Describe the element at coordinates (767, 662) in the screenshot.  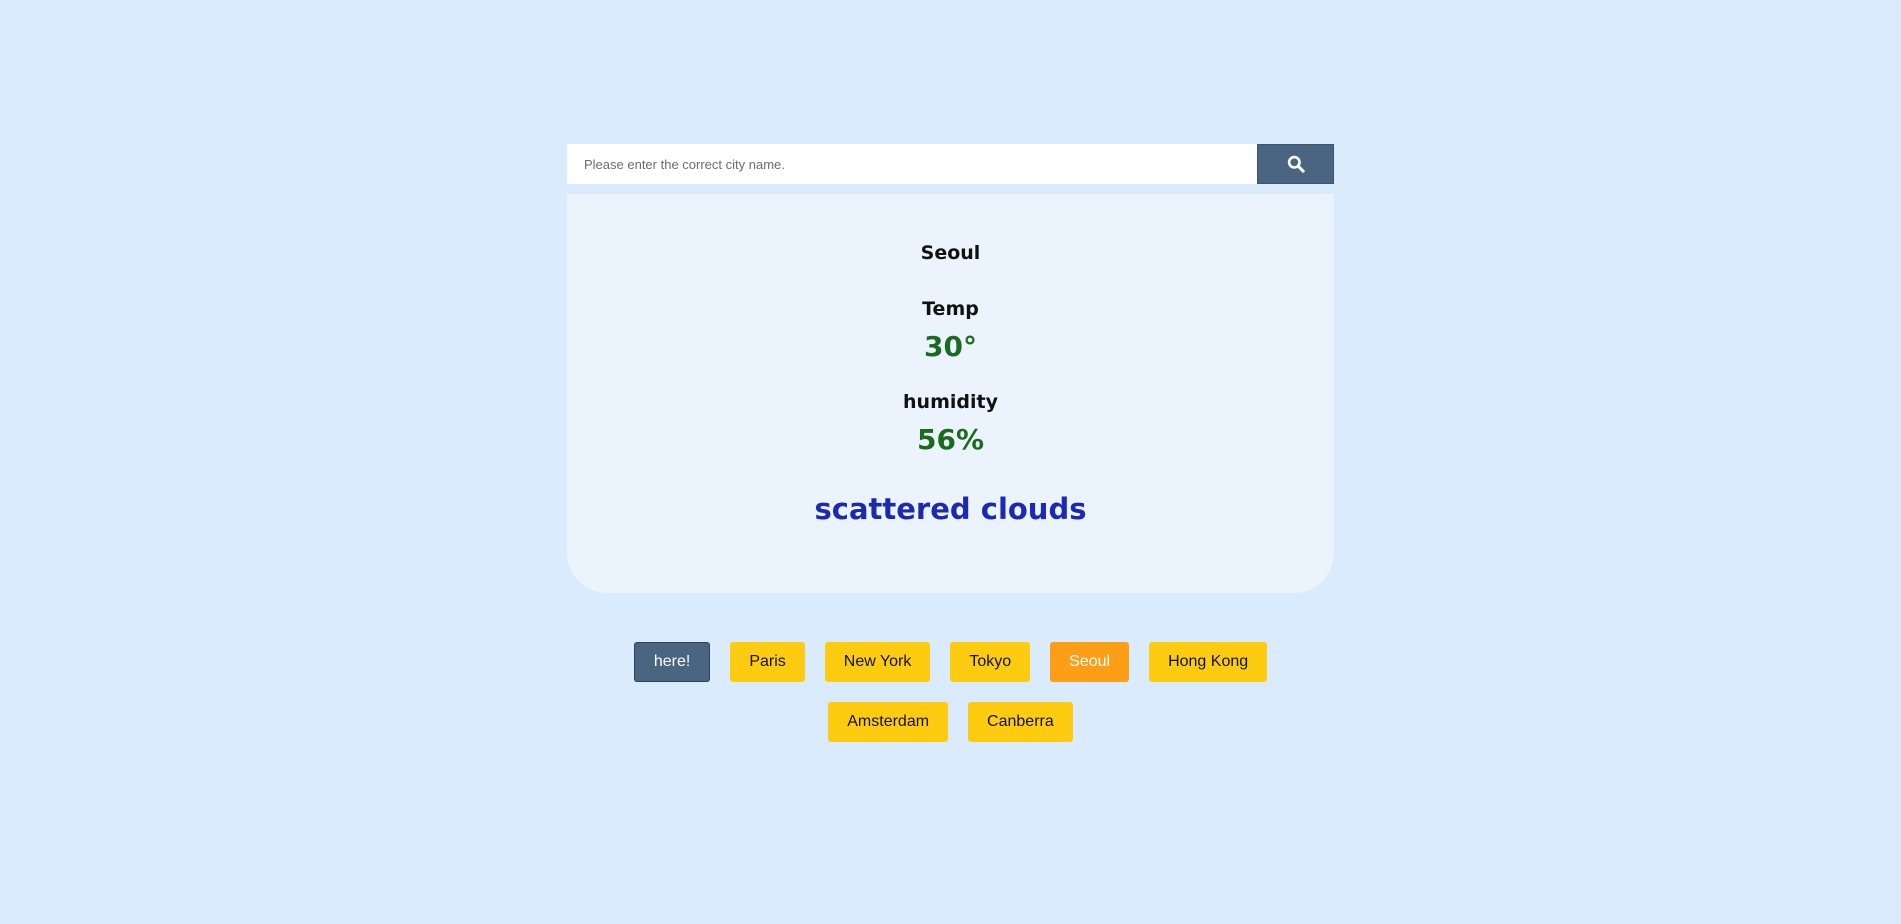
I see `city-button-paris: Paris` at that location.